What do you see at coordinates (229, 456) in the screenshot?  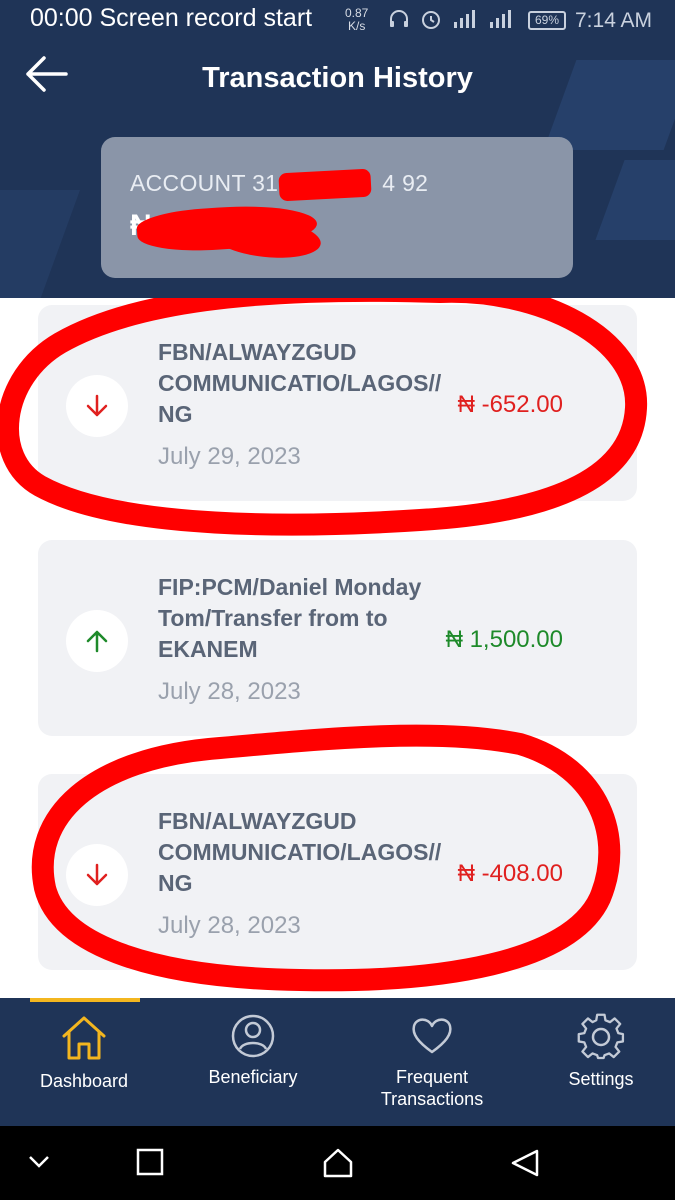 I see `transaction-date: July 29, 2023` at bounding box center [229, 456].